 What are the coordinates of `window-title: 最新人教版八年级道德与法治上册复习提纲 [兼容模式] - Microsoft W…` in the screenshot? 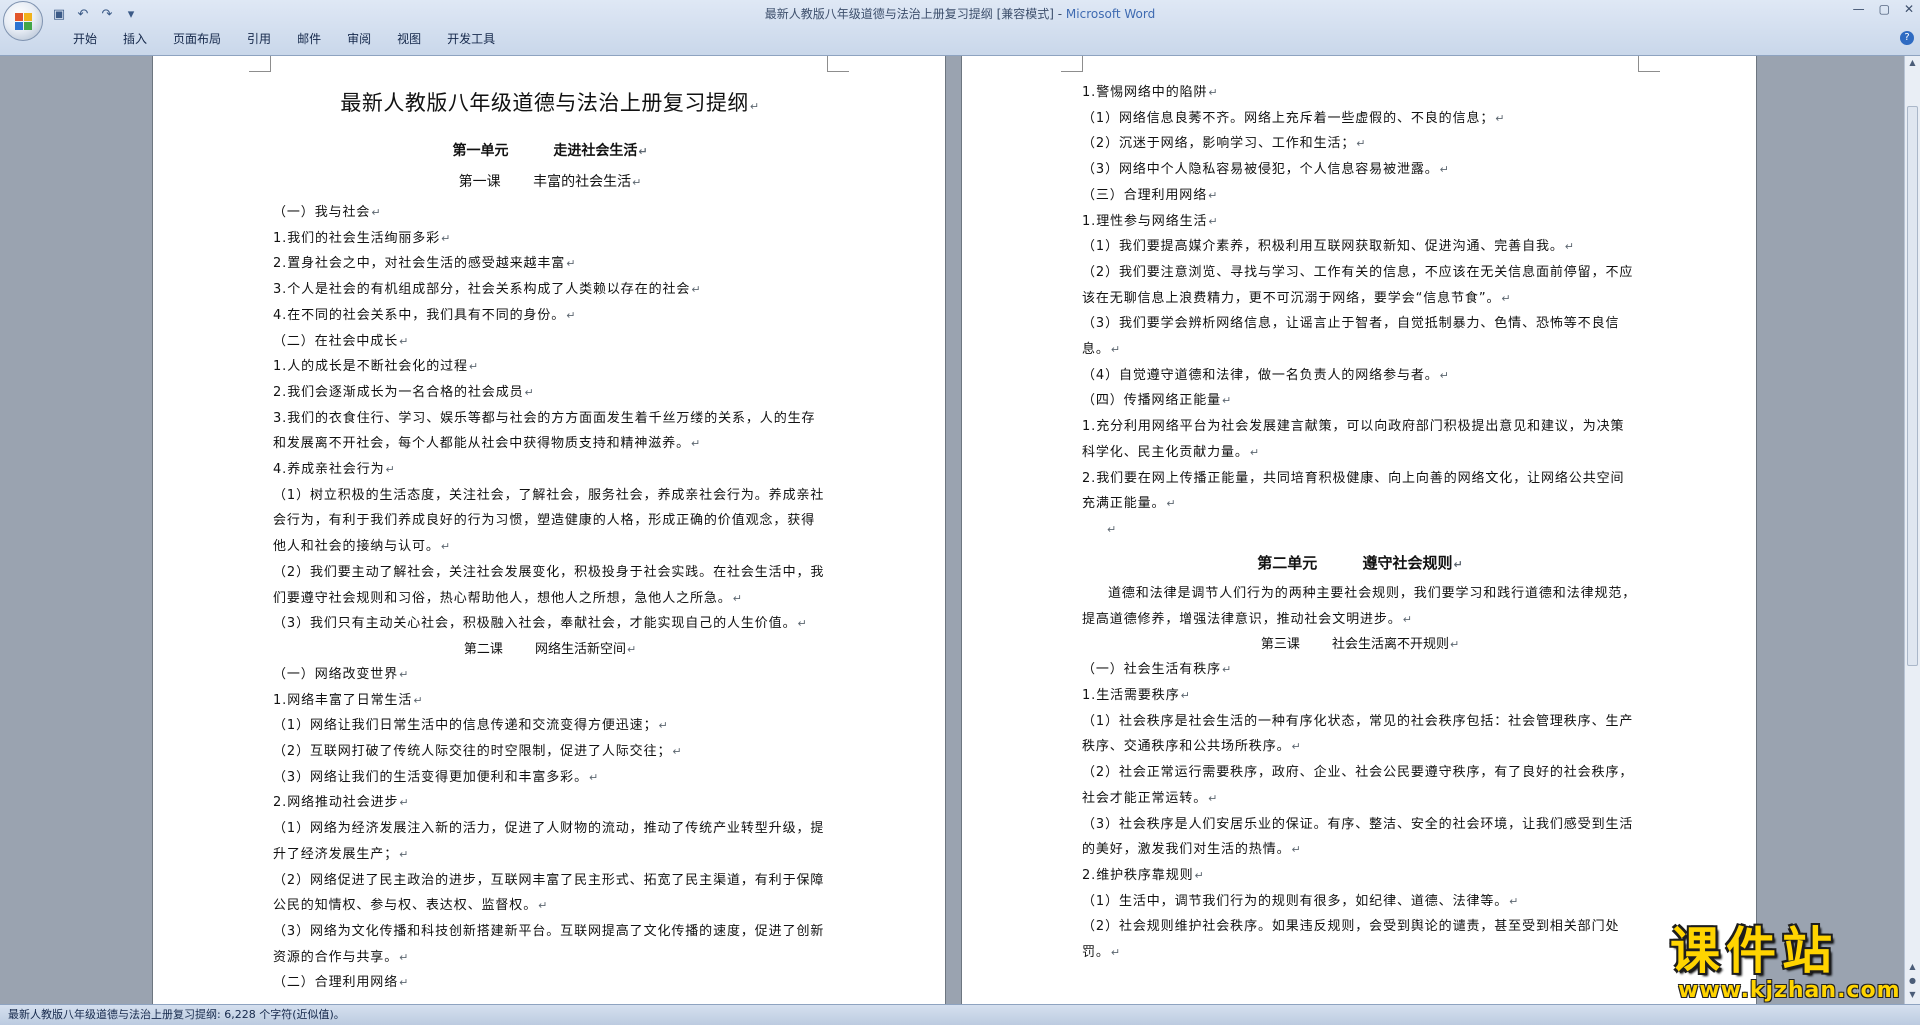 It's located at (960, 13).